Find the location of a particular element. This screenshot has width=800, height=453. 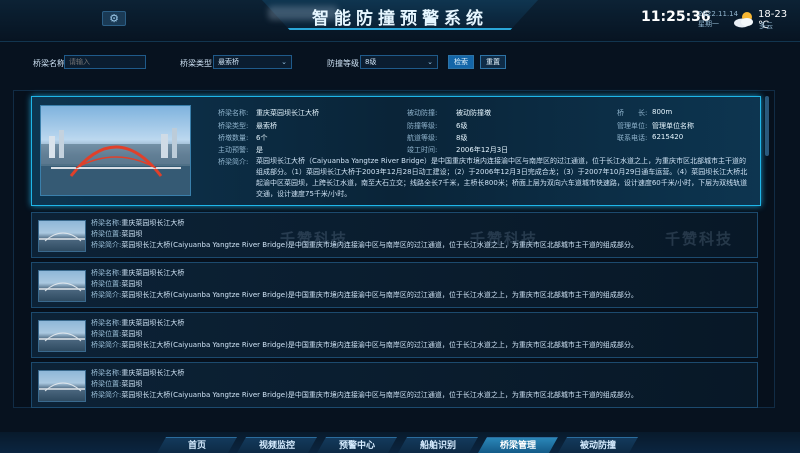

bridge-type-label: 桥梁类型 is located at coordinates (196, 63).